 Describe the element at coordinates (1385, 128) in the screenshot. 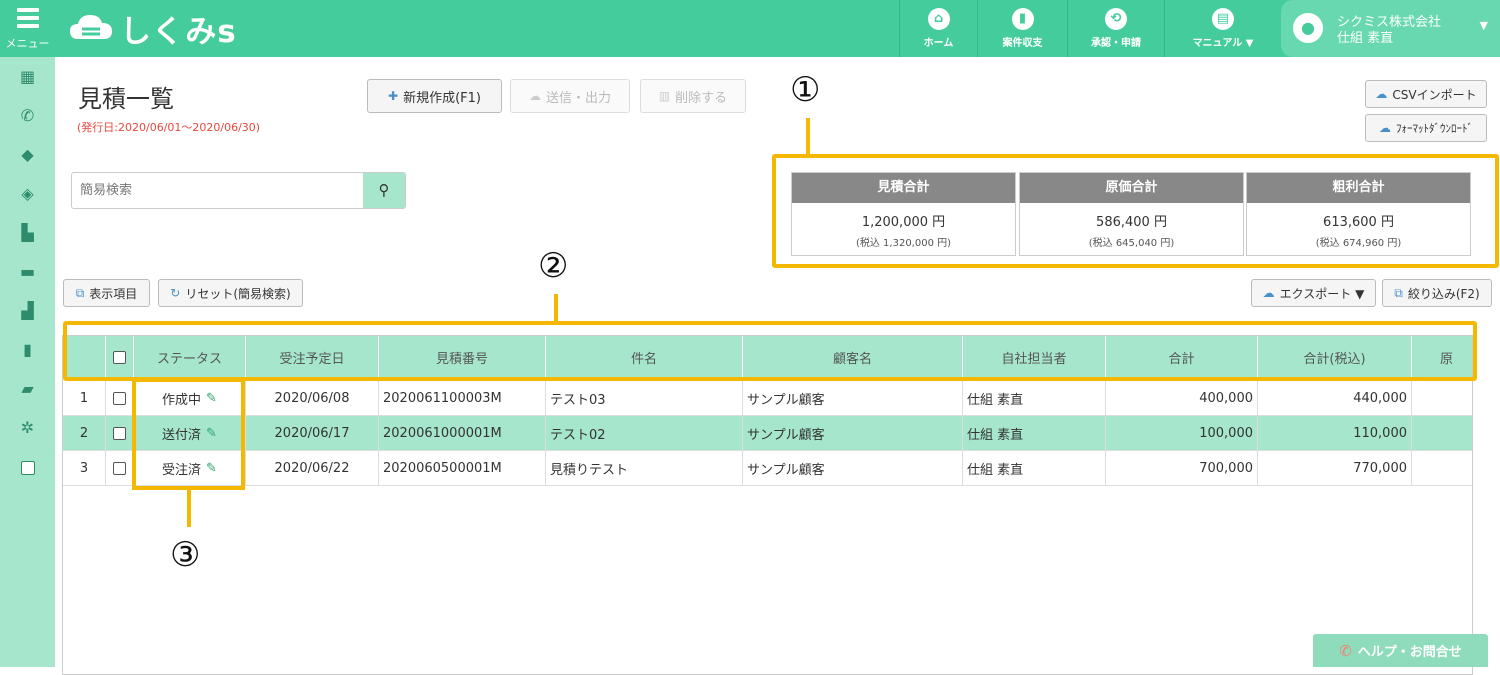

I see `cloud-download-icon: ☁` at that location.